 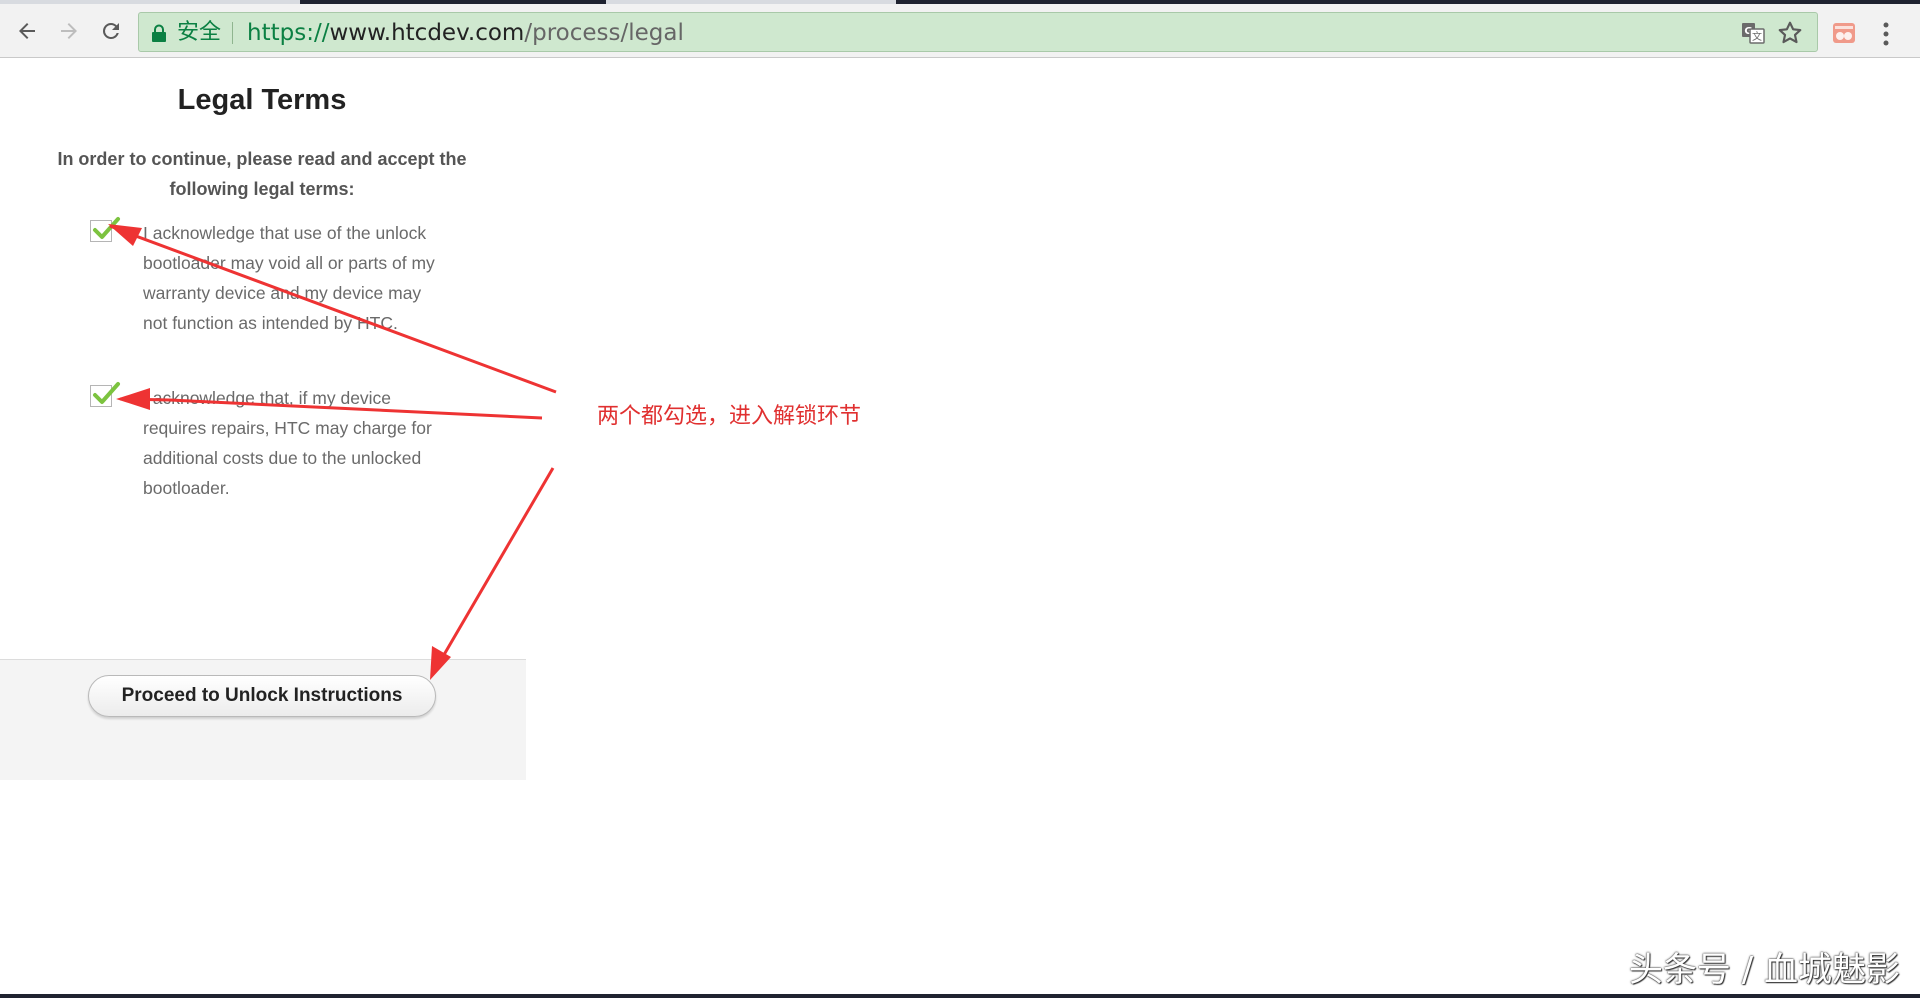 I want to click on annotation-text: 两个都勾选，进入解锁环节, so click(x=729, y=416).